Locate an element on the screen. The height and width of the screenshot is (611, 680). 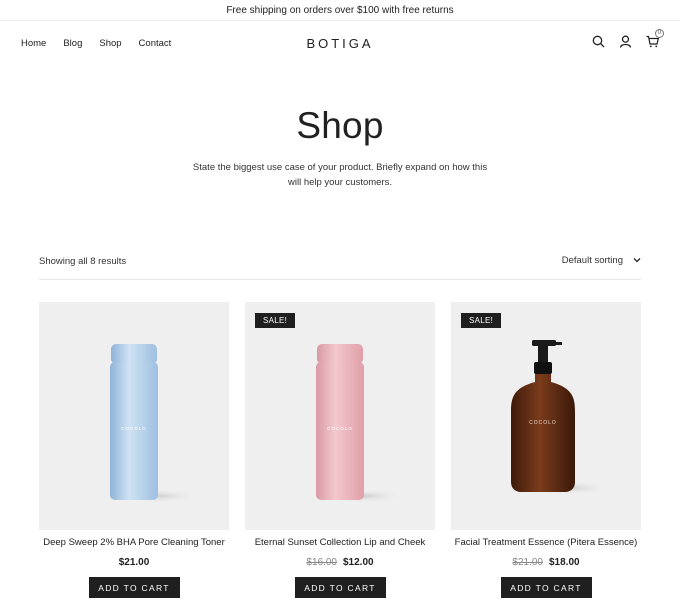
page-title: Shop is located at coordinates (340, 125).